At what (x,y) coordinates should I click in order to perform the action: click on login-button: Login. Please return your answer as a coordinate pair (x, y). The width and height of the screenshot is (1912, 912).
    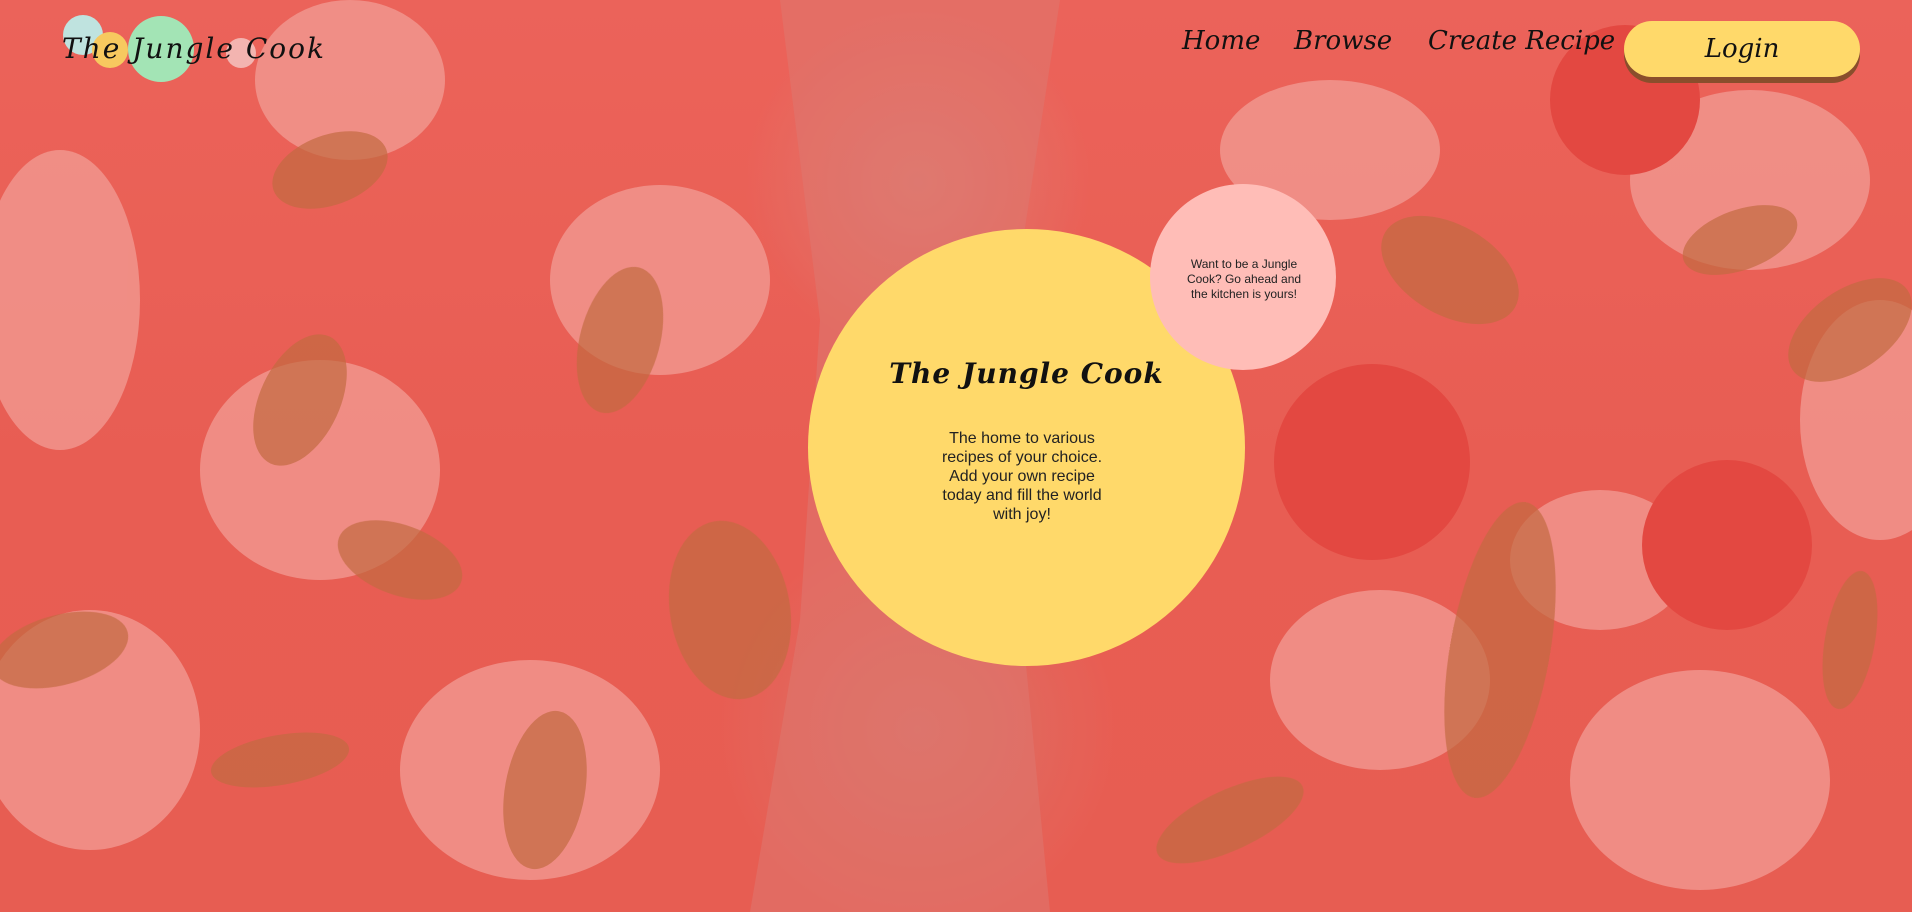
    Looking at the image, I should click on (1742, 49).